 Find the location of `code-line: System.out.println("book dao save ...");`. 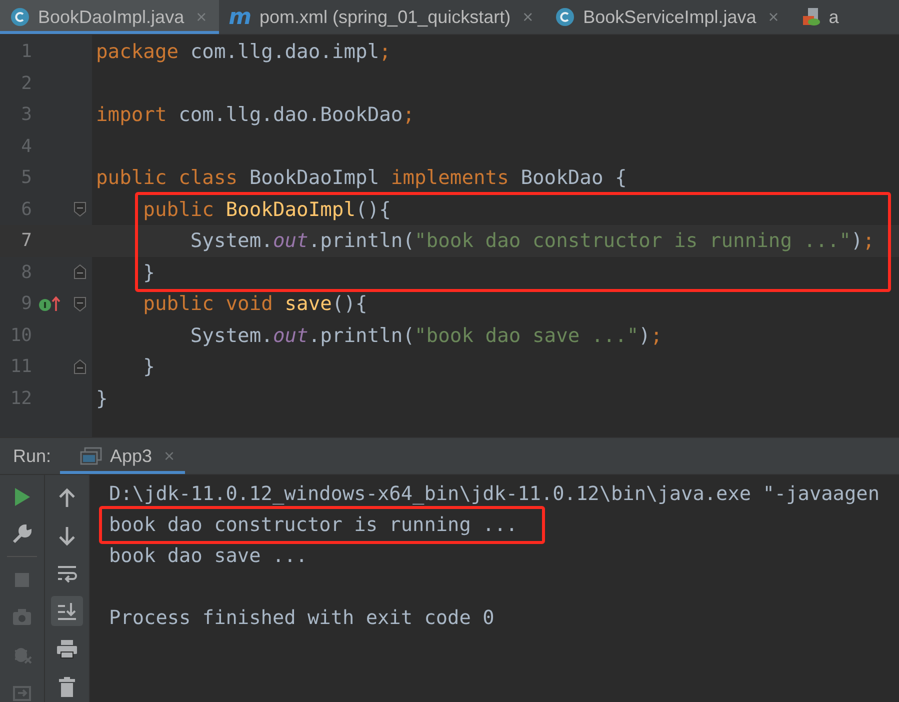

code-line: System.out.println("book dao save ..."); is located at coordinates (425, 335).